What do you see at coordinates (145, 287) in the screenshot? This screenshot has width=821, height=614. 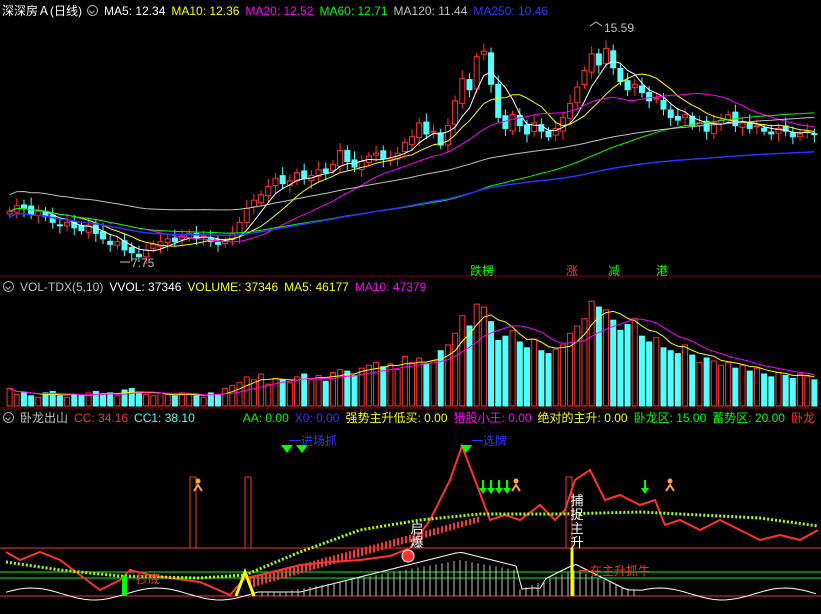 I see `vvol-value: VVOL: 37346` at bounding box center [145, 287].